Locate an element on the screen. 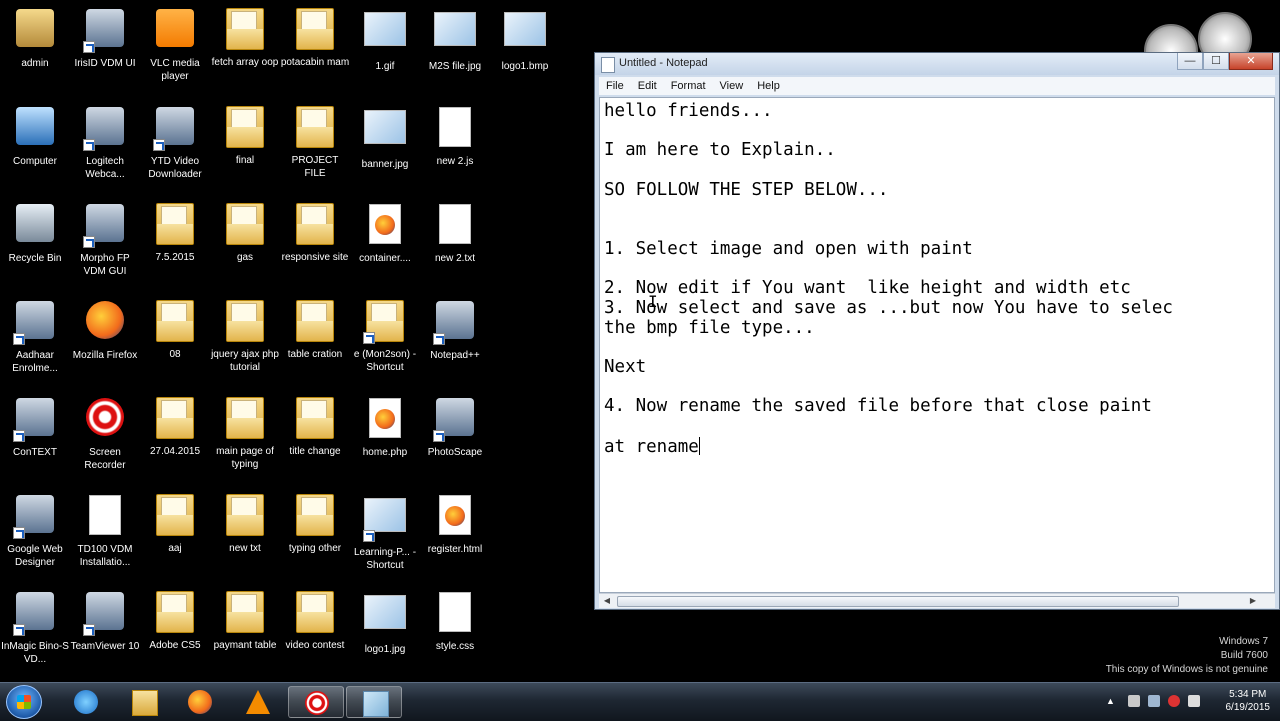 This screenshot has width=1280, height=721. desktop-icon: responsive site is located at coordinates (315, 232).